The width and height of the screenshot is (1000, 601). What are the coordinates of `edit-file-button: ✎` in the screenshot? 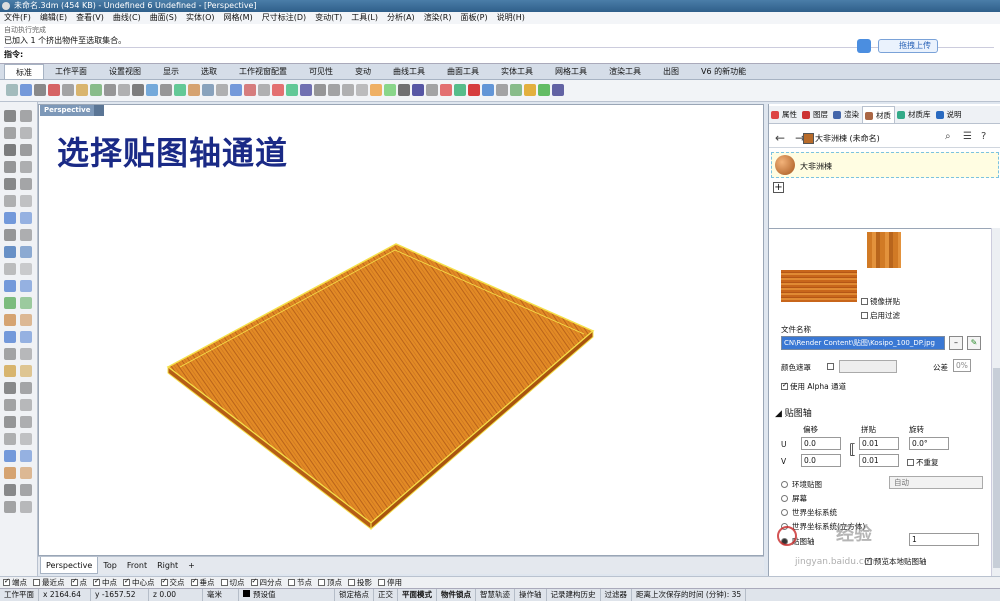 It's located at (974, 343).